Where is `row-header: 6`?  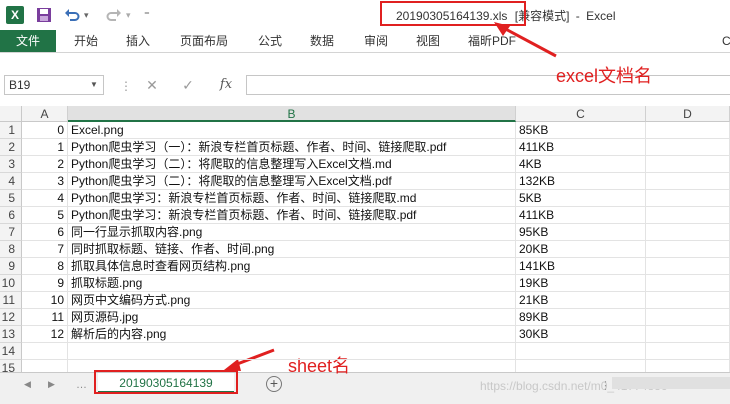 row-header: 6 is located at coordinates (11, 215).